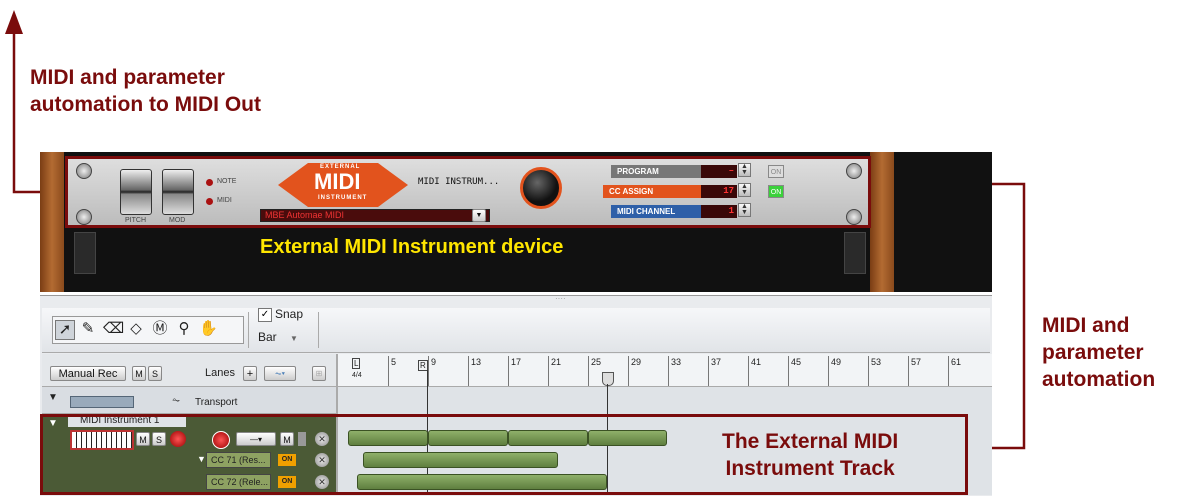 The height and width of the screenshot is (497, 1192). Describe the element at coordinates (85, 253) in the screenshot. I see `rack-hole-left` at that location.